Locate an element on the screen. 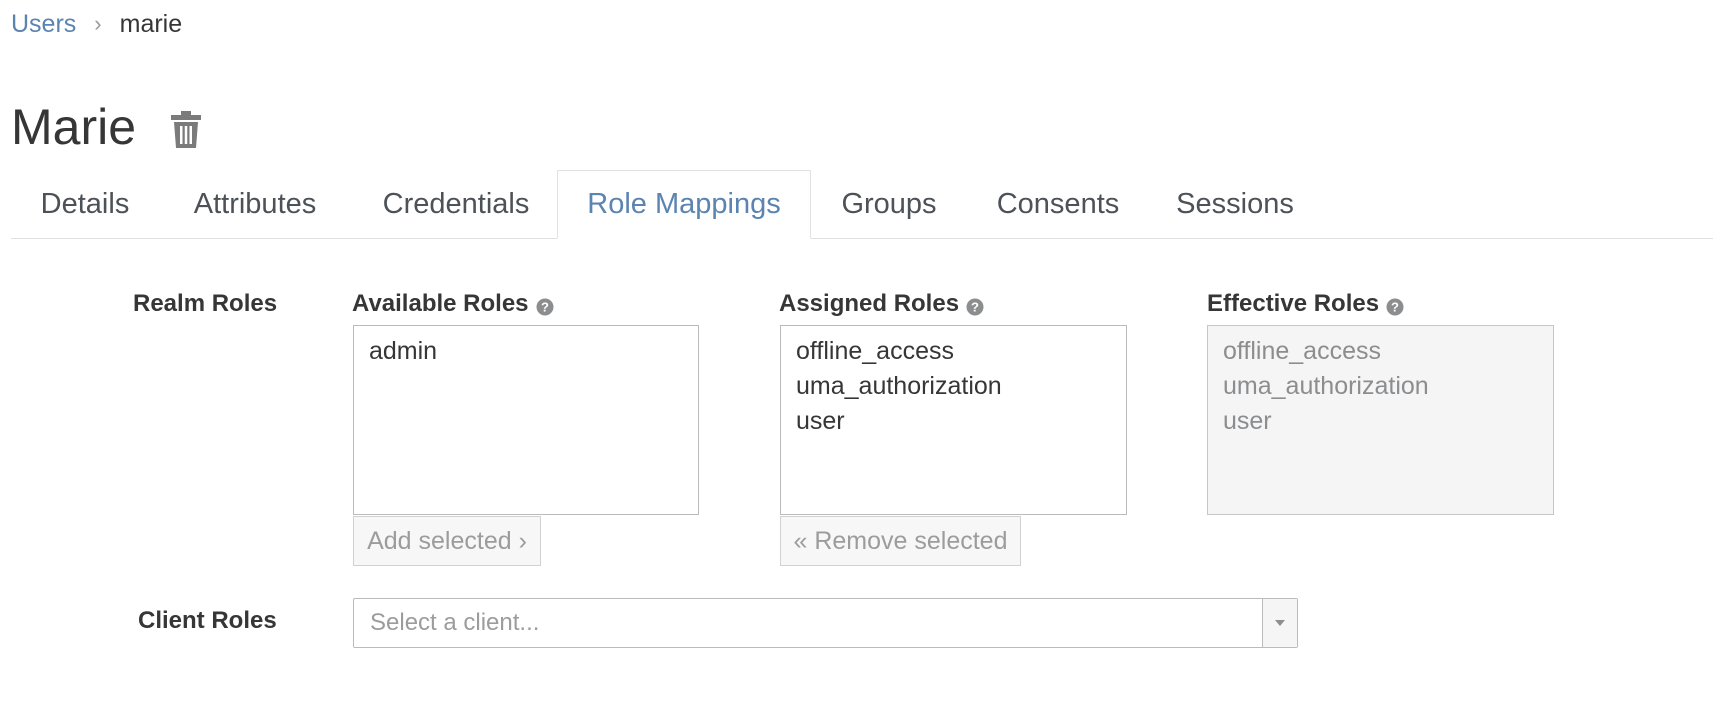 The width and height of the screenshot is (1713, 728). effective-roles-header: Effective Roles ? is located at coordinates (1305, 304).